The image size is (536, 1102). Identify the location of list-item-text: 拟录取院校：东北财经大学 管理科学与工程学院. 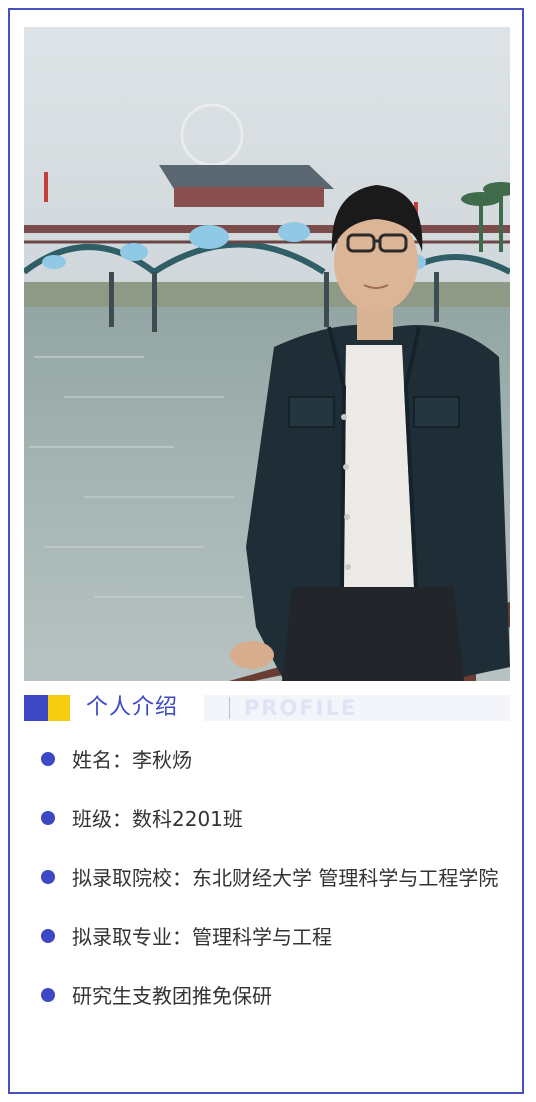
(285, 878).